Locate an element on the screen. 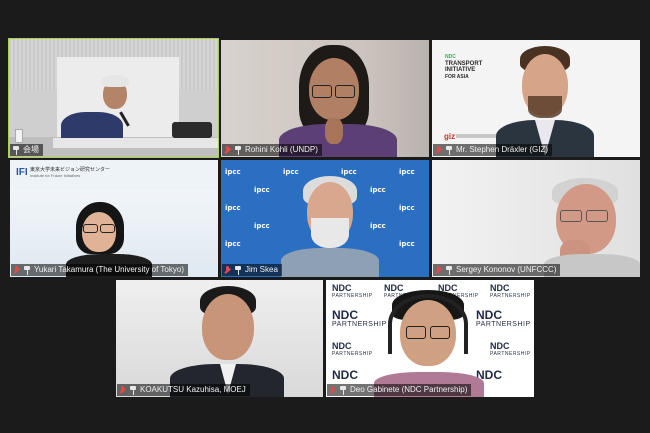 This screenshot has height=433, width=650. desk is located at coordinates (135, 143).